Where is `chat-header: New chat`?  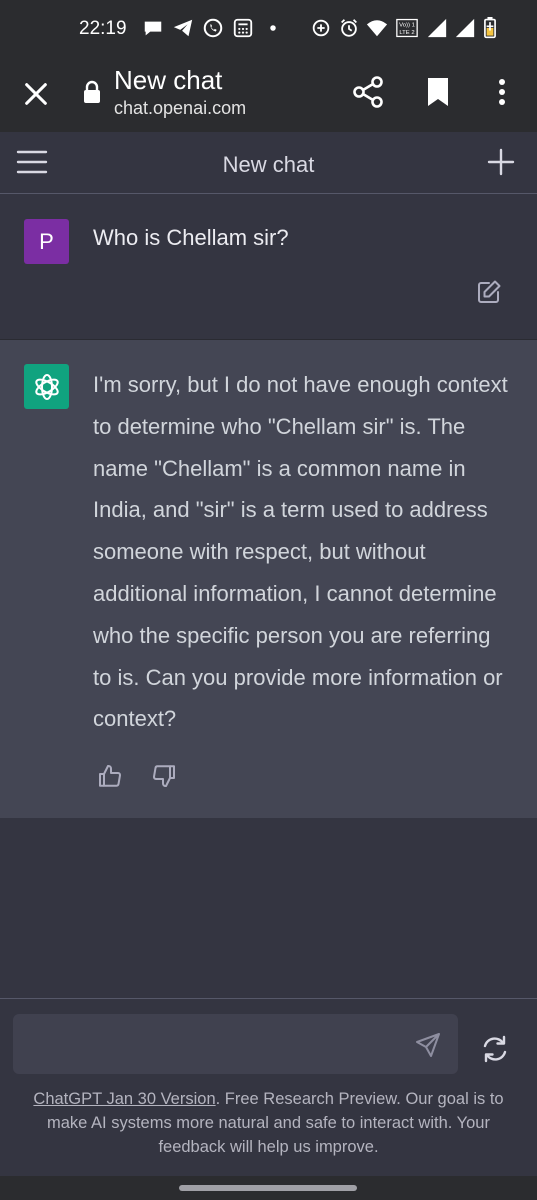
chat-header: New chat is located at coordinates (268, 163).